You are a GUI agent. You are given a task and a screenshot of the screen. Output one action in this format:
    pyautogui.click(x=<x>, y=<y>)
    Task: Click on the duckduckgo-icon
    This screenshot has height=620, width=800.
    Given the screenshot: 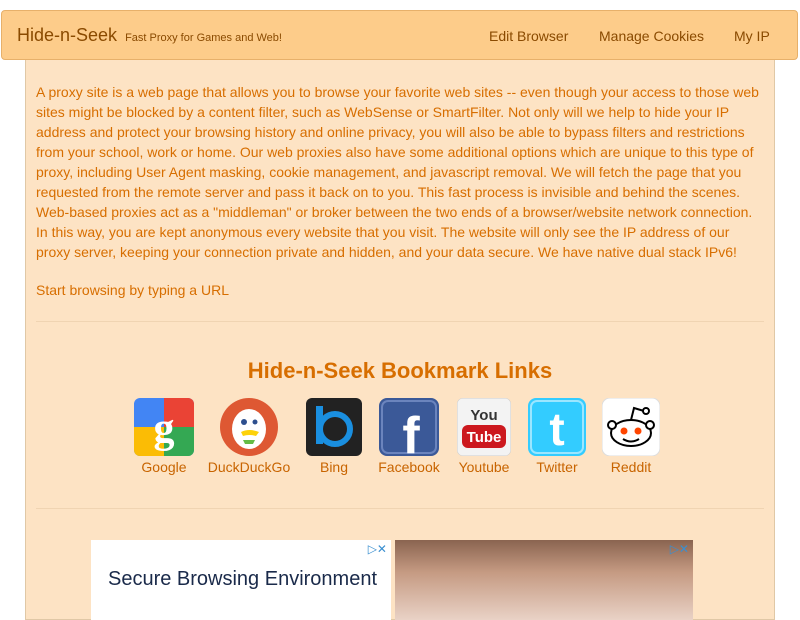 What is the action you would take?
    pyautogui.click(x=249, y=427)
    